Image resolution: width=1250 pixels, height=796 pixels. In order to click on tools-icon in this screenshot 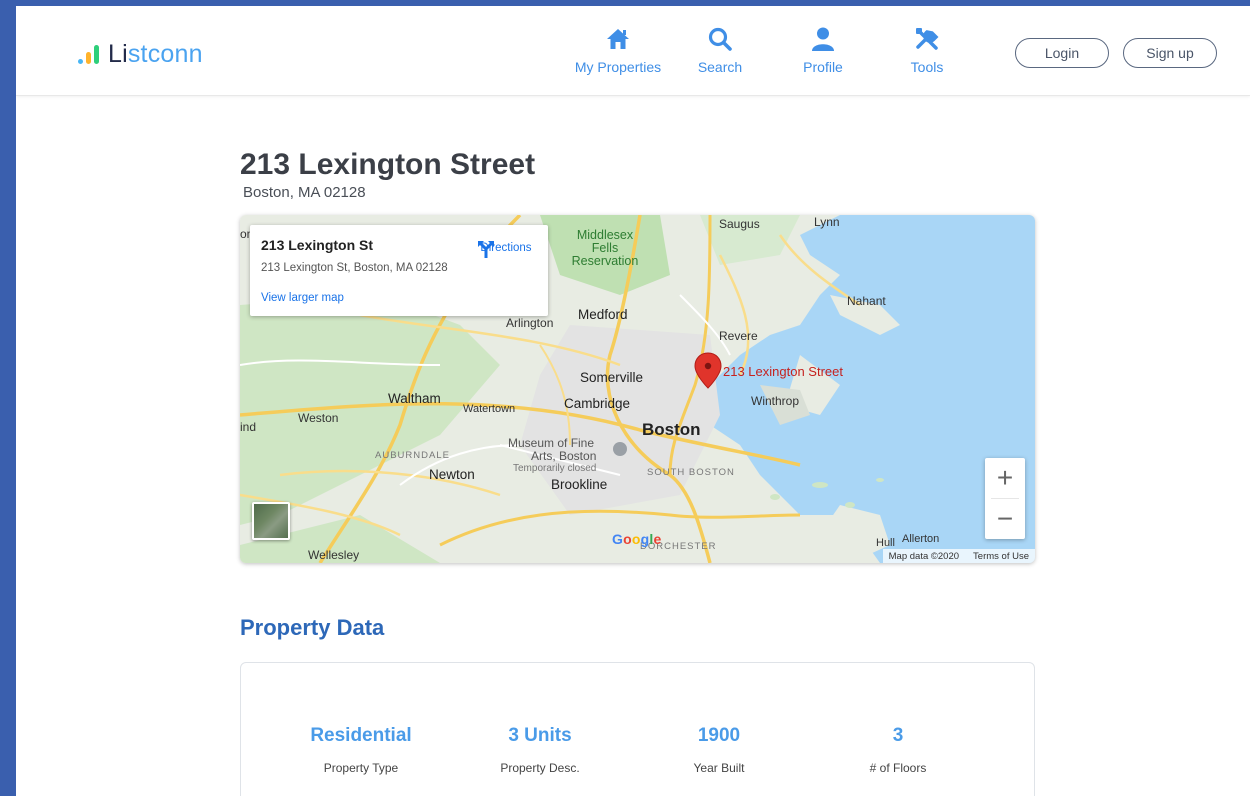, I will do `click(927, 39)`.